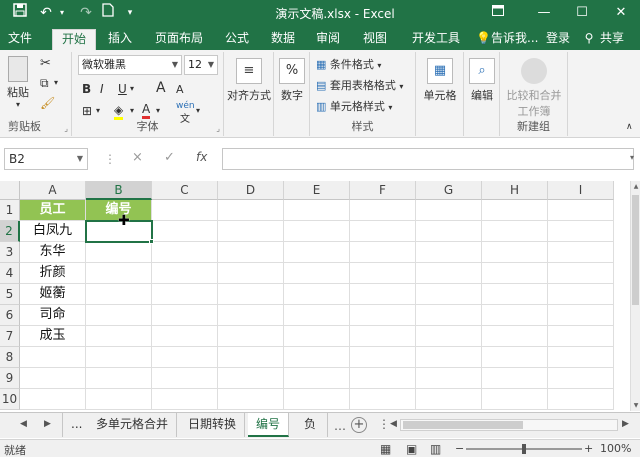 The height and width of the screenshot is (457, 640). Describe the element at coordinates (10, 252) in the screenshot. I see `row-header-3: 3` at that location.